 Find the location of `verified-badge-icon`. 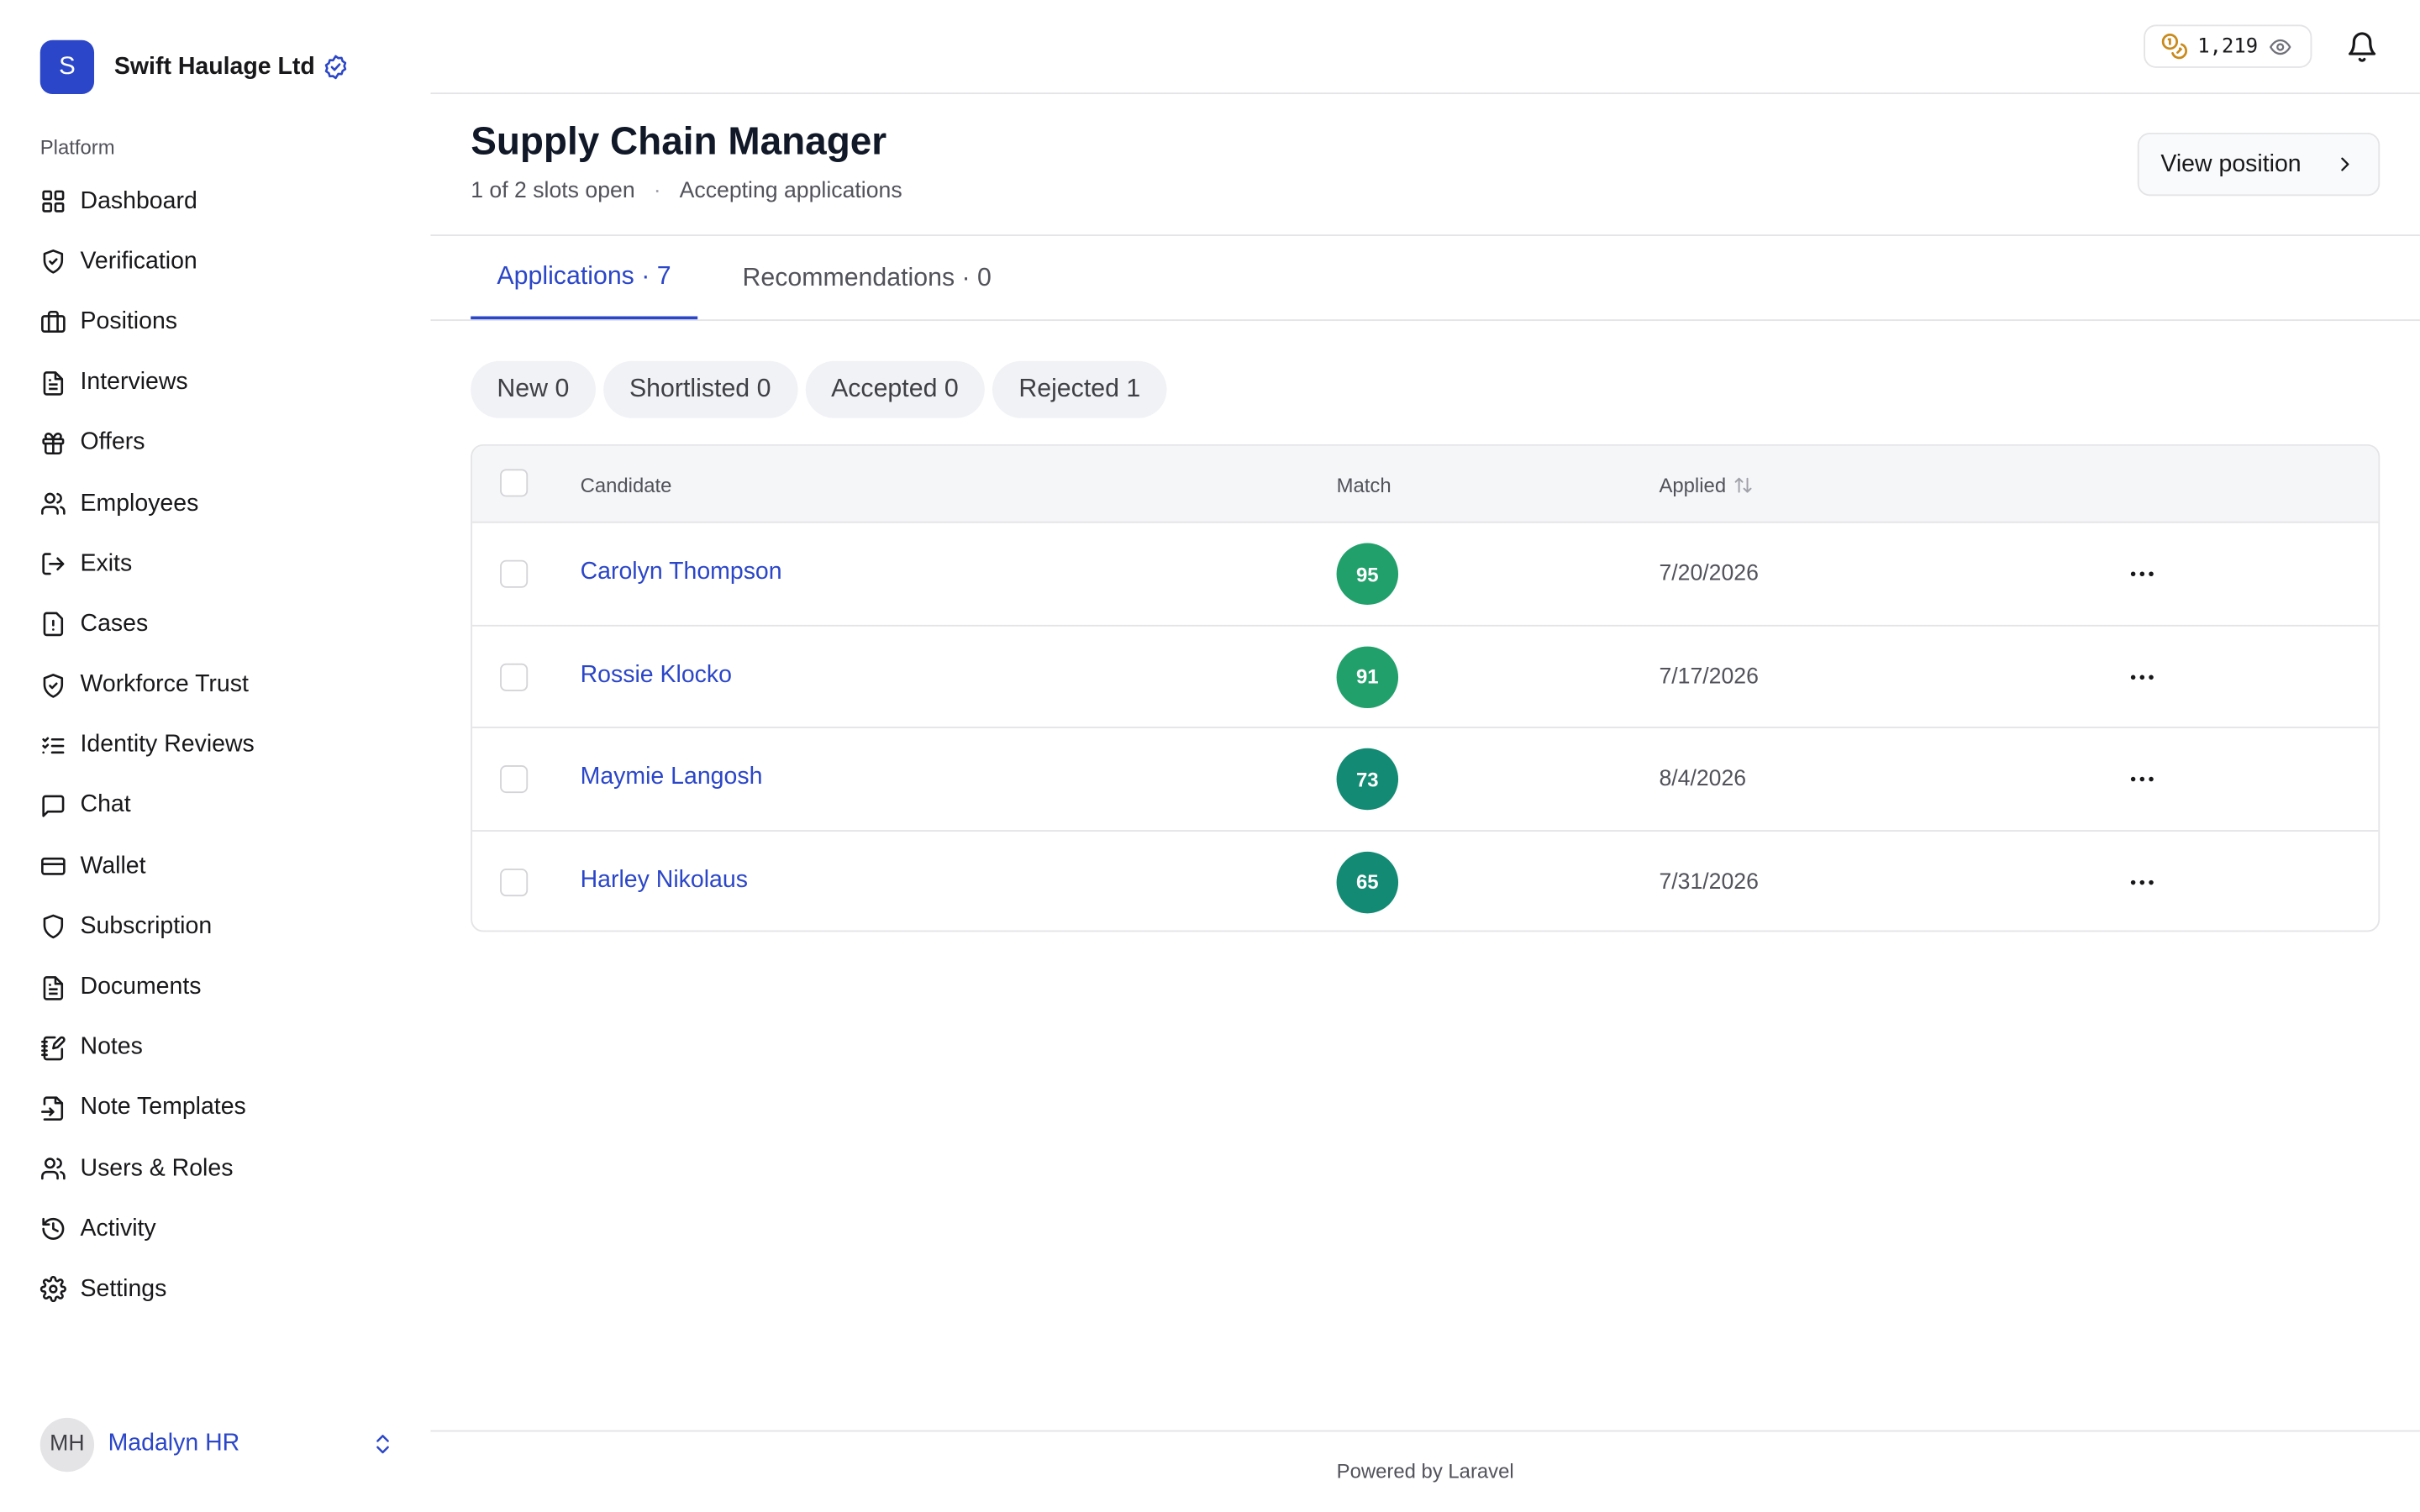

verified-badge-icon is located at coordinates (336, 67).